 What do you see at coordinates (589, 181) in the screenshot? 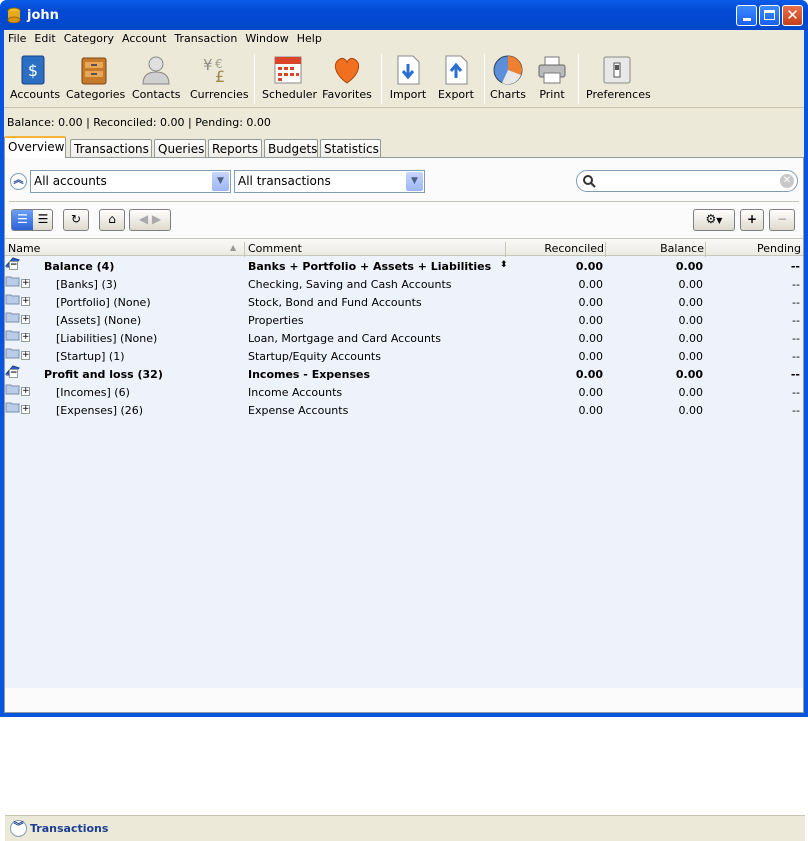
I see `search-icon` at bounding box center [589, 181].